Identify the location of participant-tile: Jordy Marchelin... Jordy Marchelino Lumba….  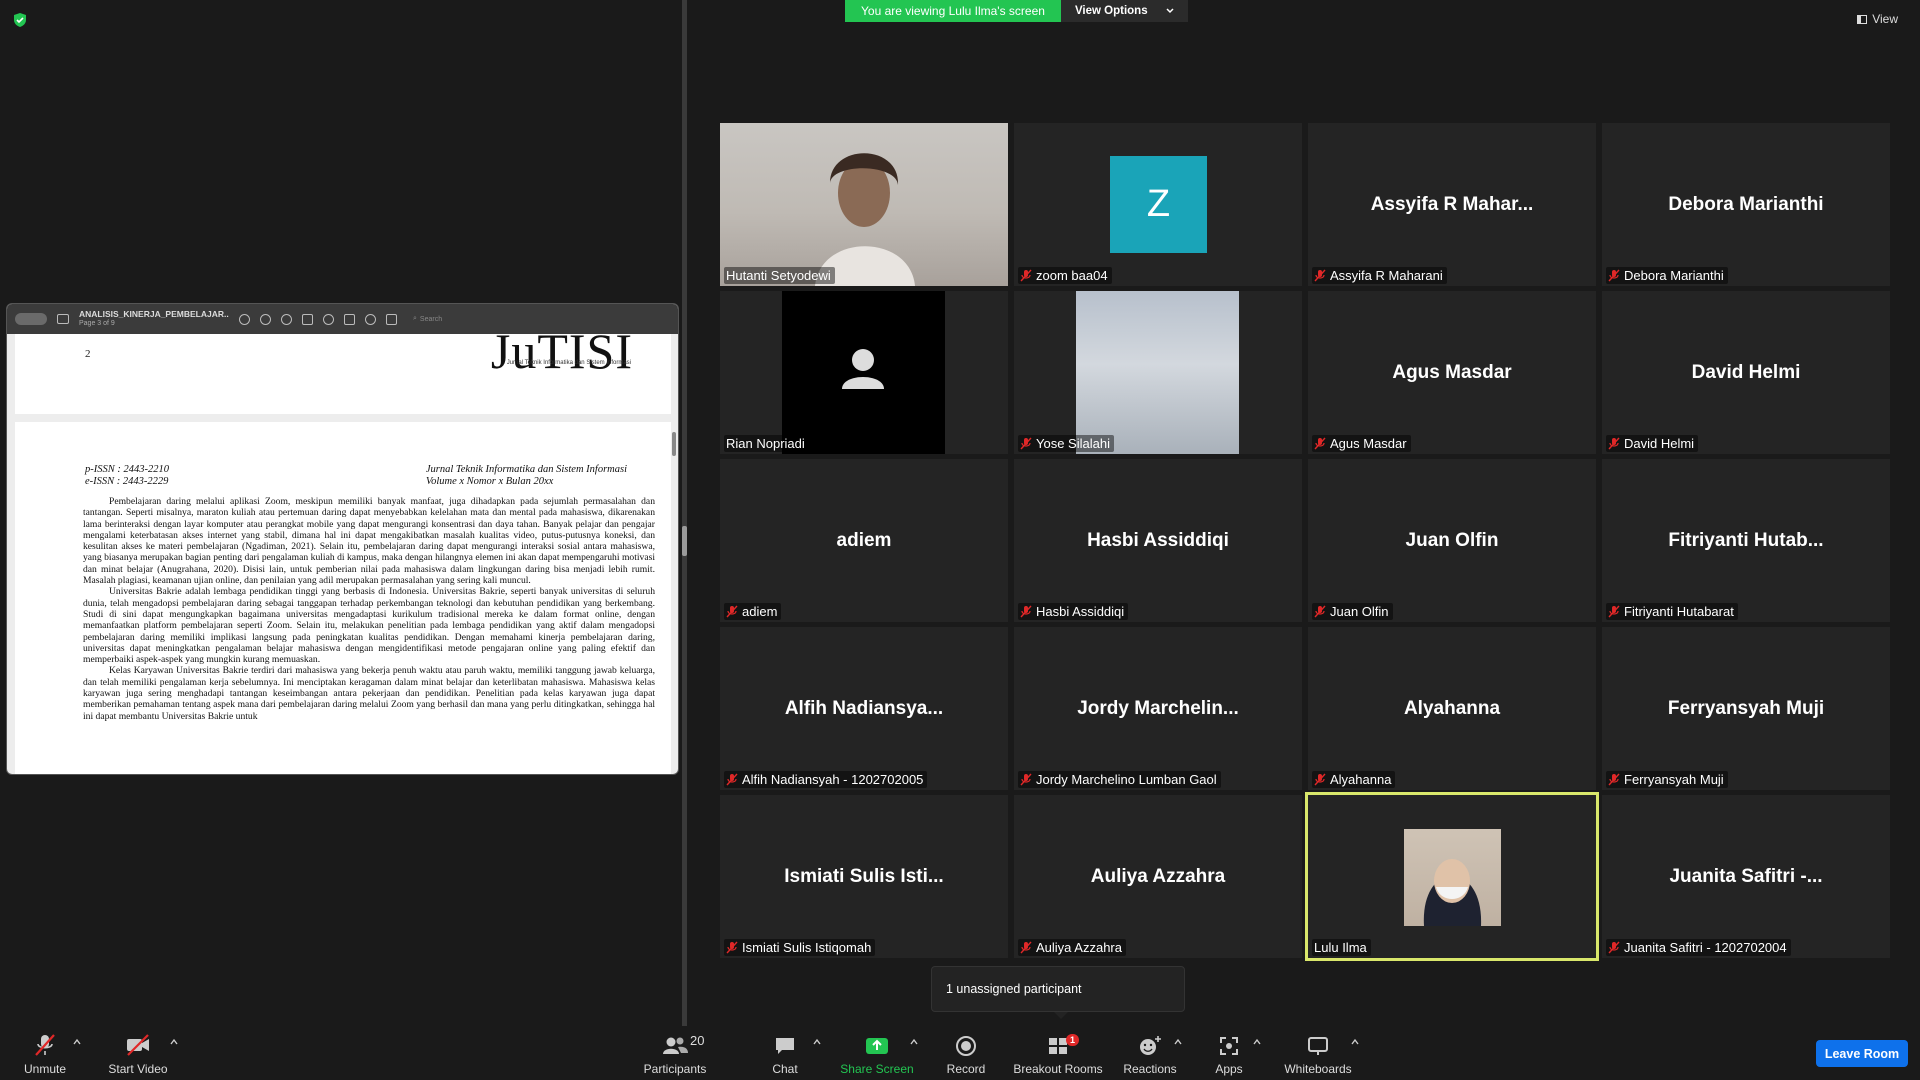
(1158, 708).